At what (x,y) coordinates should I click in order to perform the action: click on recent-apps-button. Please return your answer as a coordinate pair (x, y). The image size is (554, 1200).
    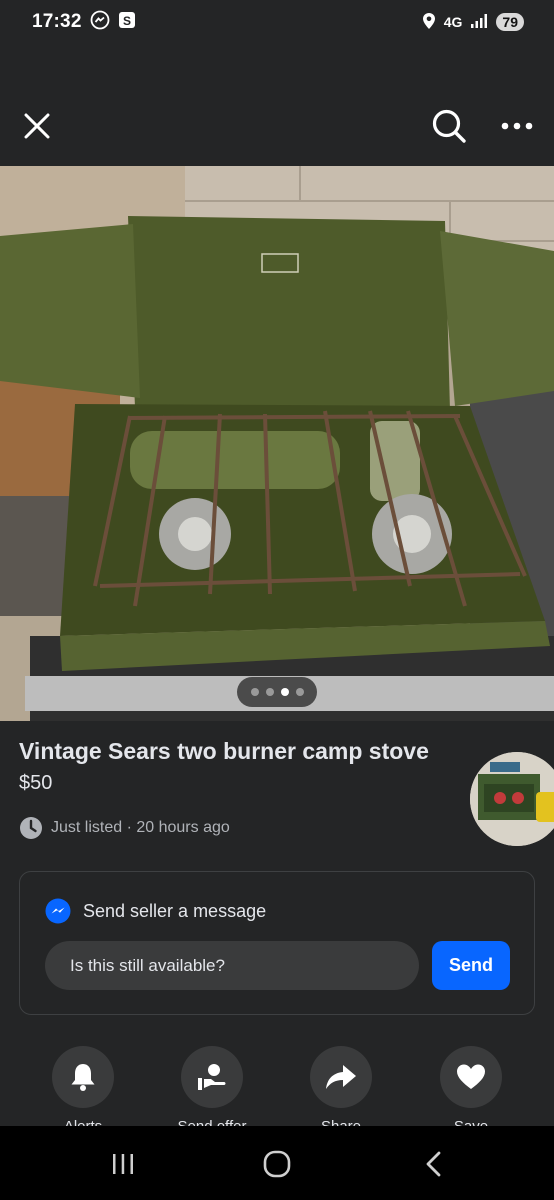
    Looking at the image, I should click on (123, 1164).